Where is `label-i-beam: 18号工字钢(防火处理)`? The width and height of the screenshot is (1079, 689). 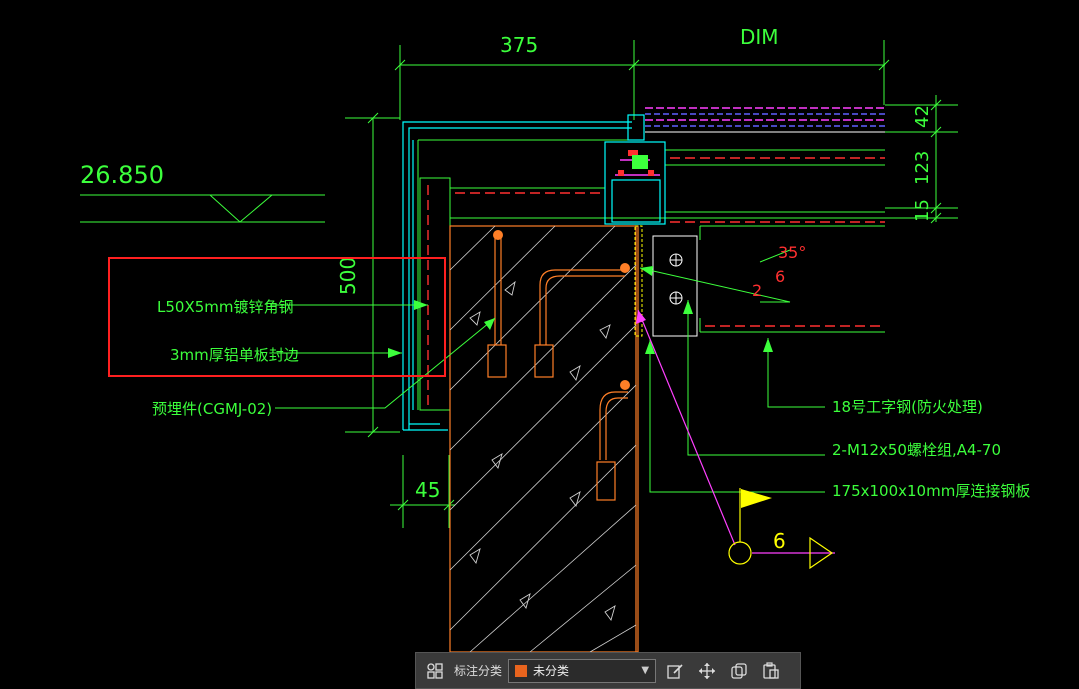
label-i-beam: 18号工字钢(防火处理) is located at coordinates (907, 407).